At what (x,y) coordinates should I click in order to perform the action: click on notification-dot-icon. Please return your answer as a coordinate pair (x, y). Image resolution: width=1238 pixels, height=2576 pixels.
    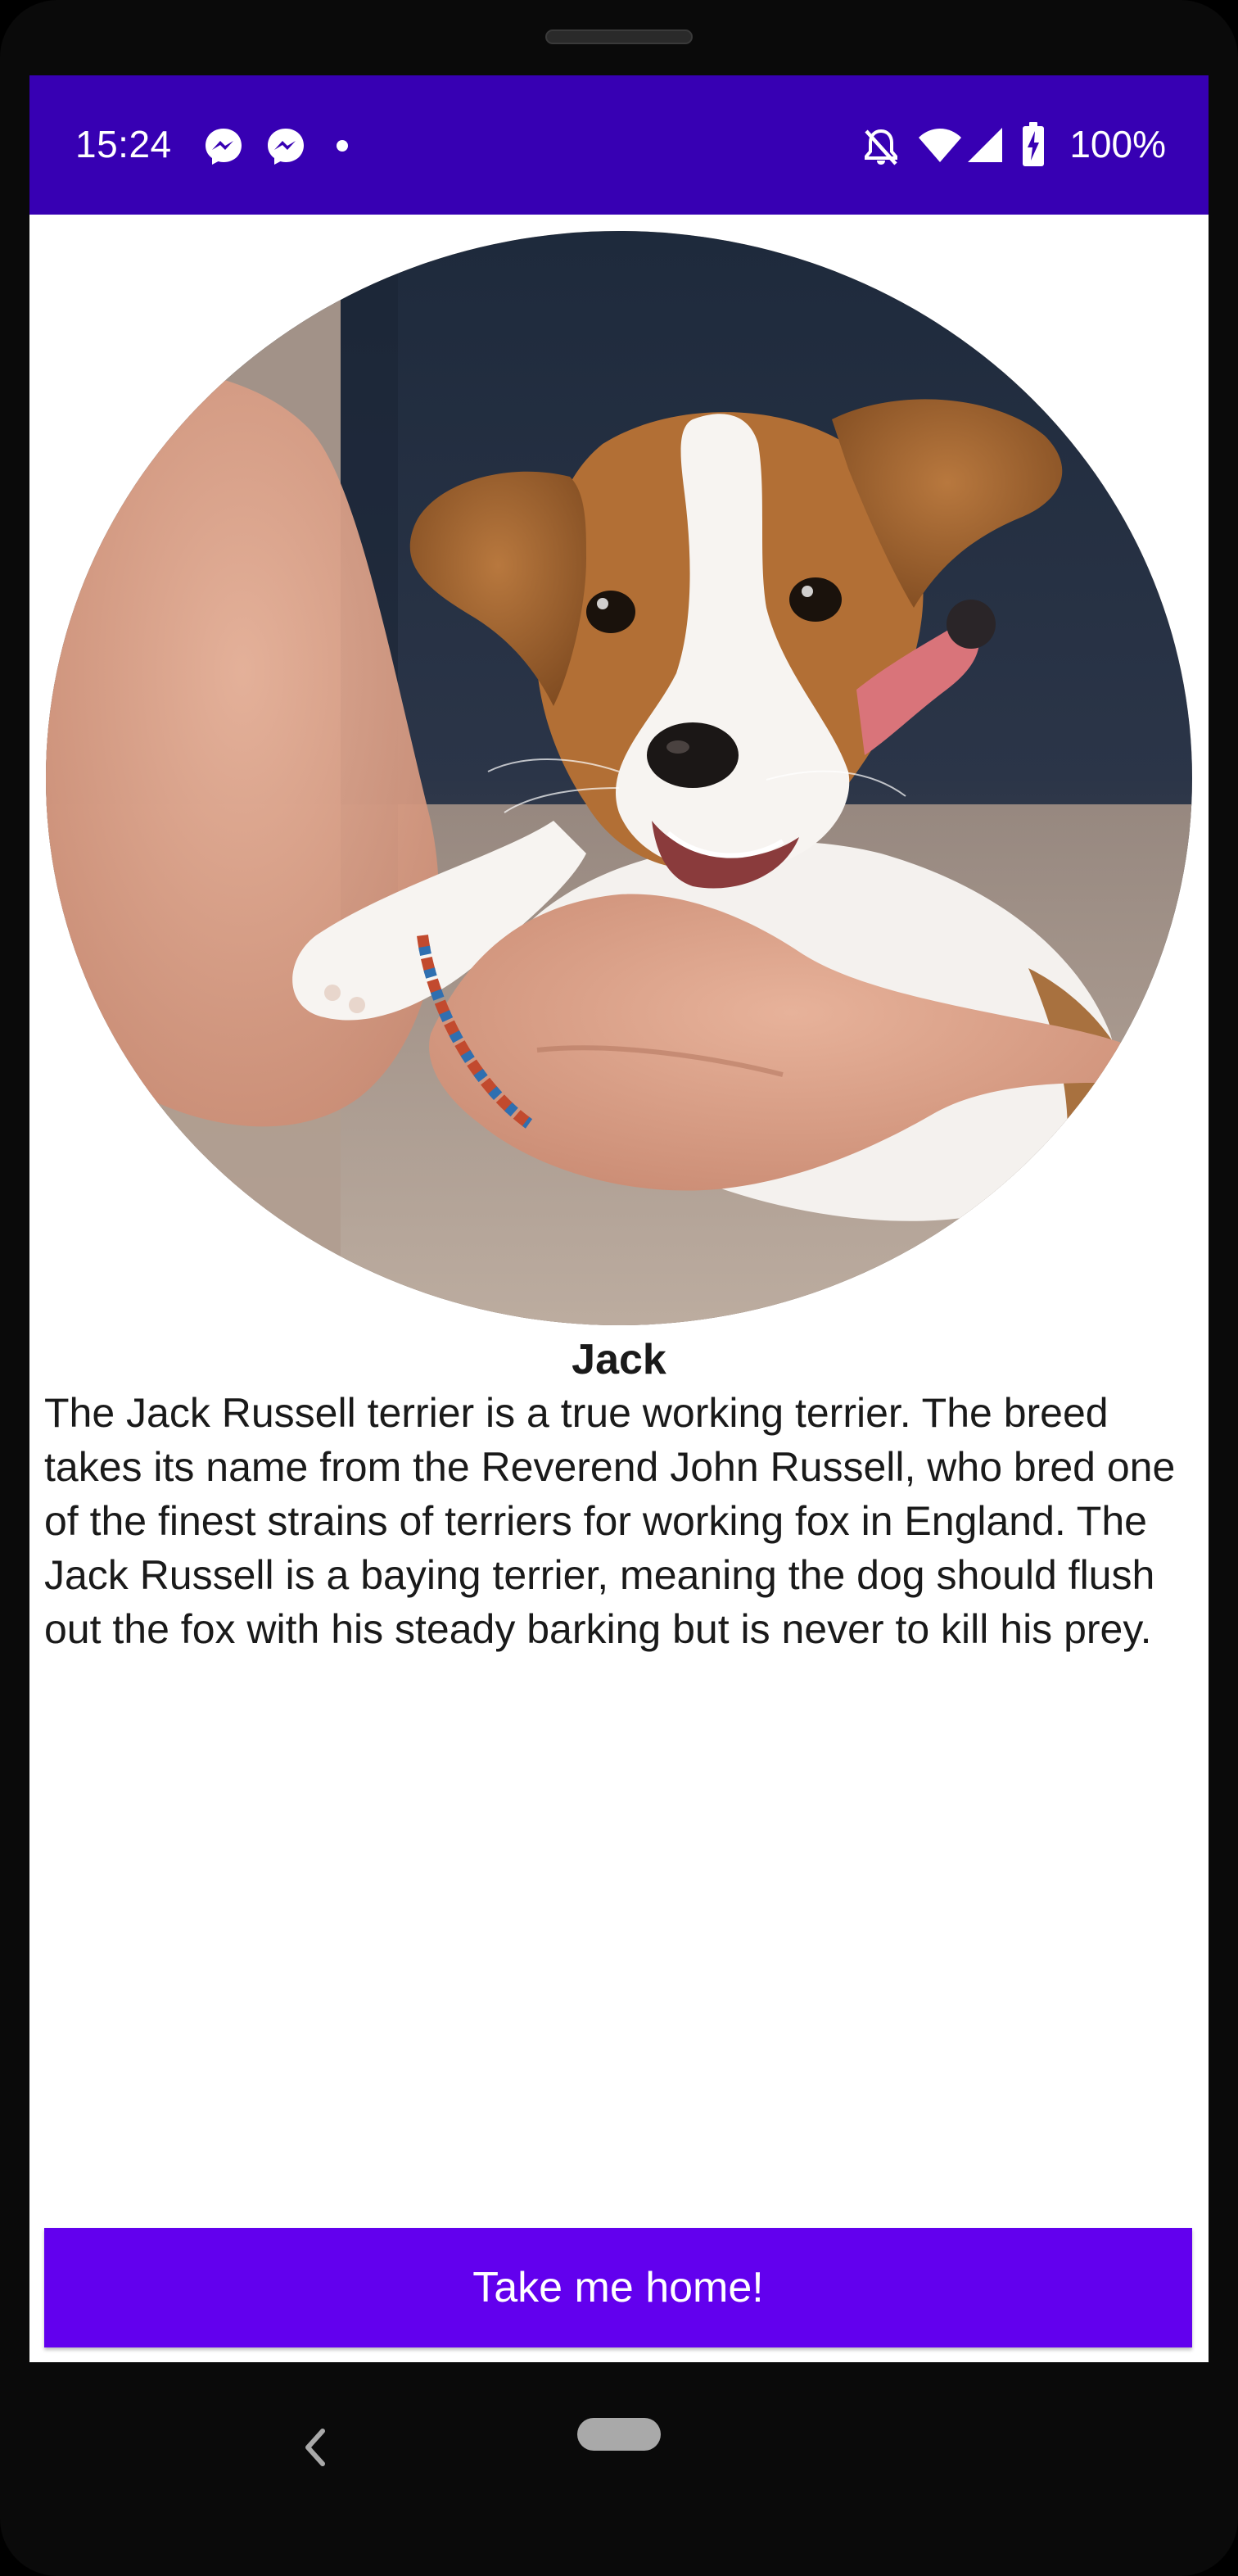
    Looking at the image, I should click on (342, 146).